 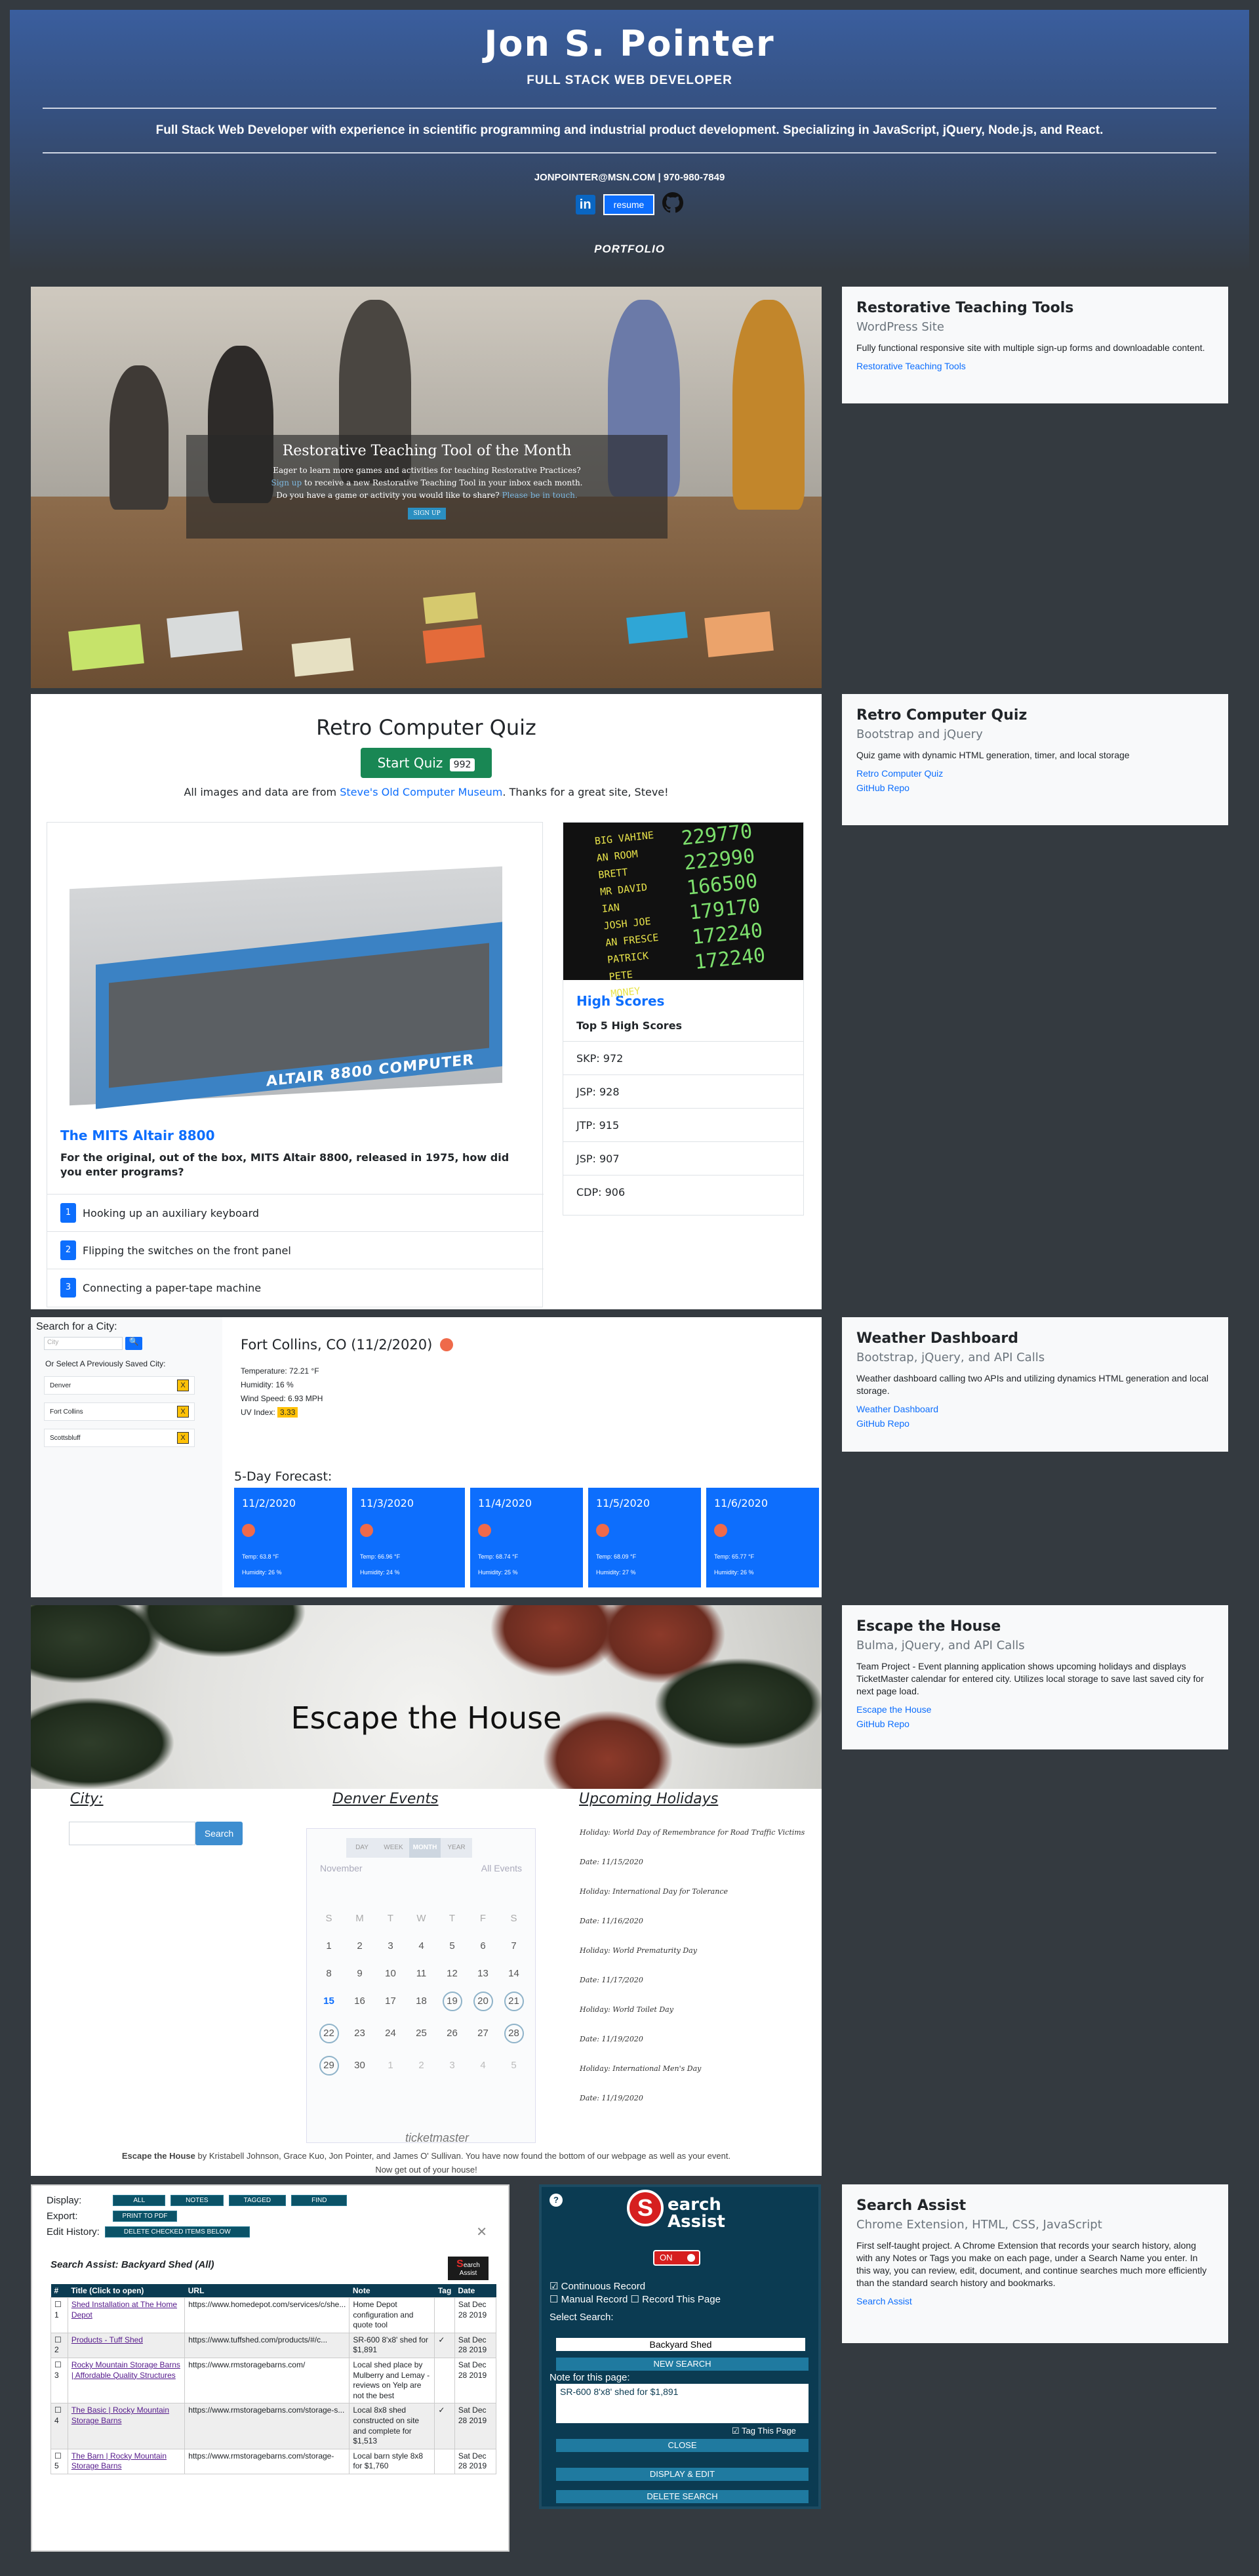 I want to click on city-search-input: City, so click(x=84, y=1343).